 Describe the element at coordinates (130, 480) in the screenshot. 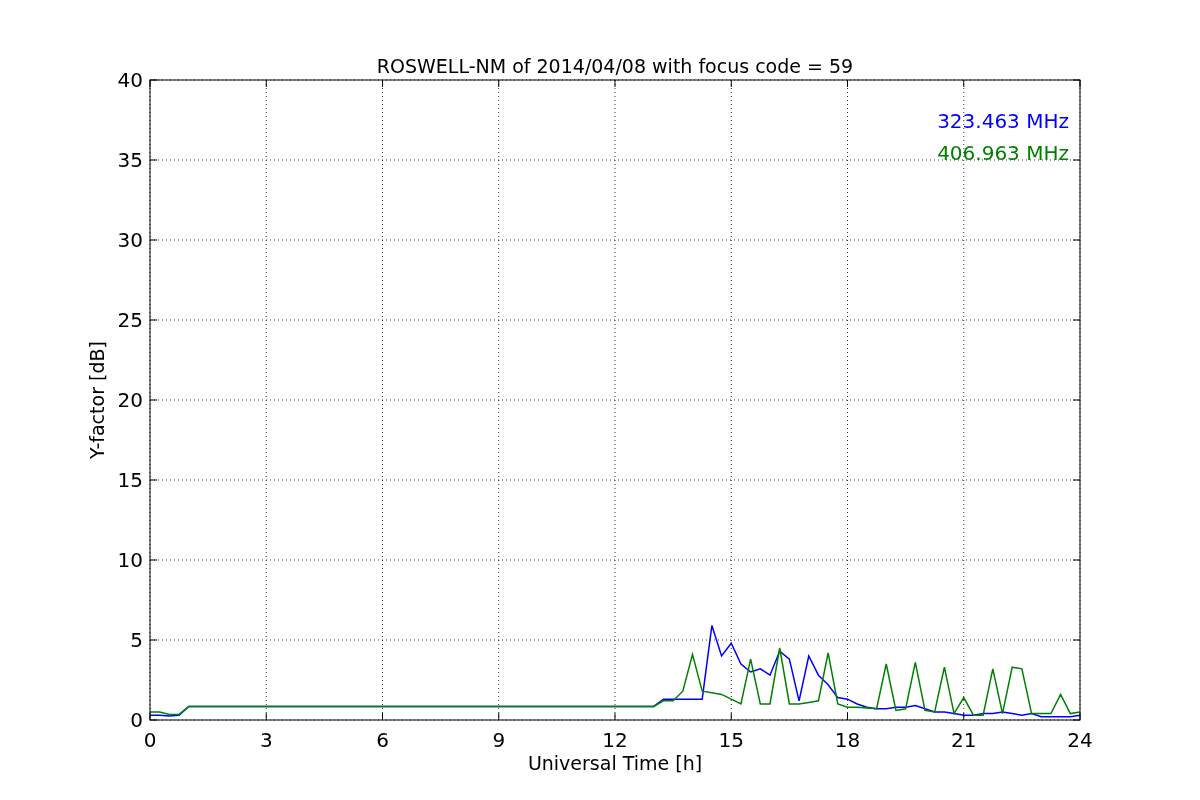

I see `y-tick-label: 15` at that location.